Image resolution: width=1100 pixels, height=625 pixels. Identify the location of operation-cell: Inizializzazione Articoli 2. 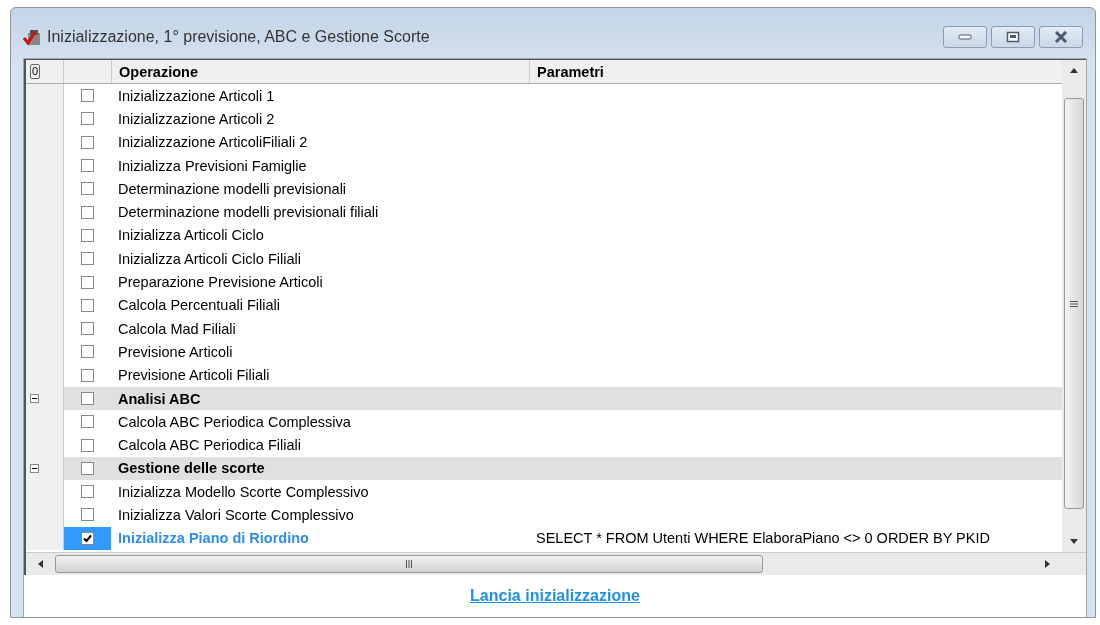
(196, 118).